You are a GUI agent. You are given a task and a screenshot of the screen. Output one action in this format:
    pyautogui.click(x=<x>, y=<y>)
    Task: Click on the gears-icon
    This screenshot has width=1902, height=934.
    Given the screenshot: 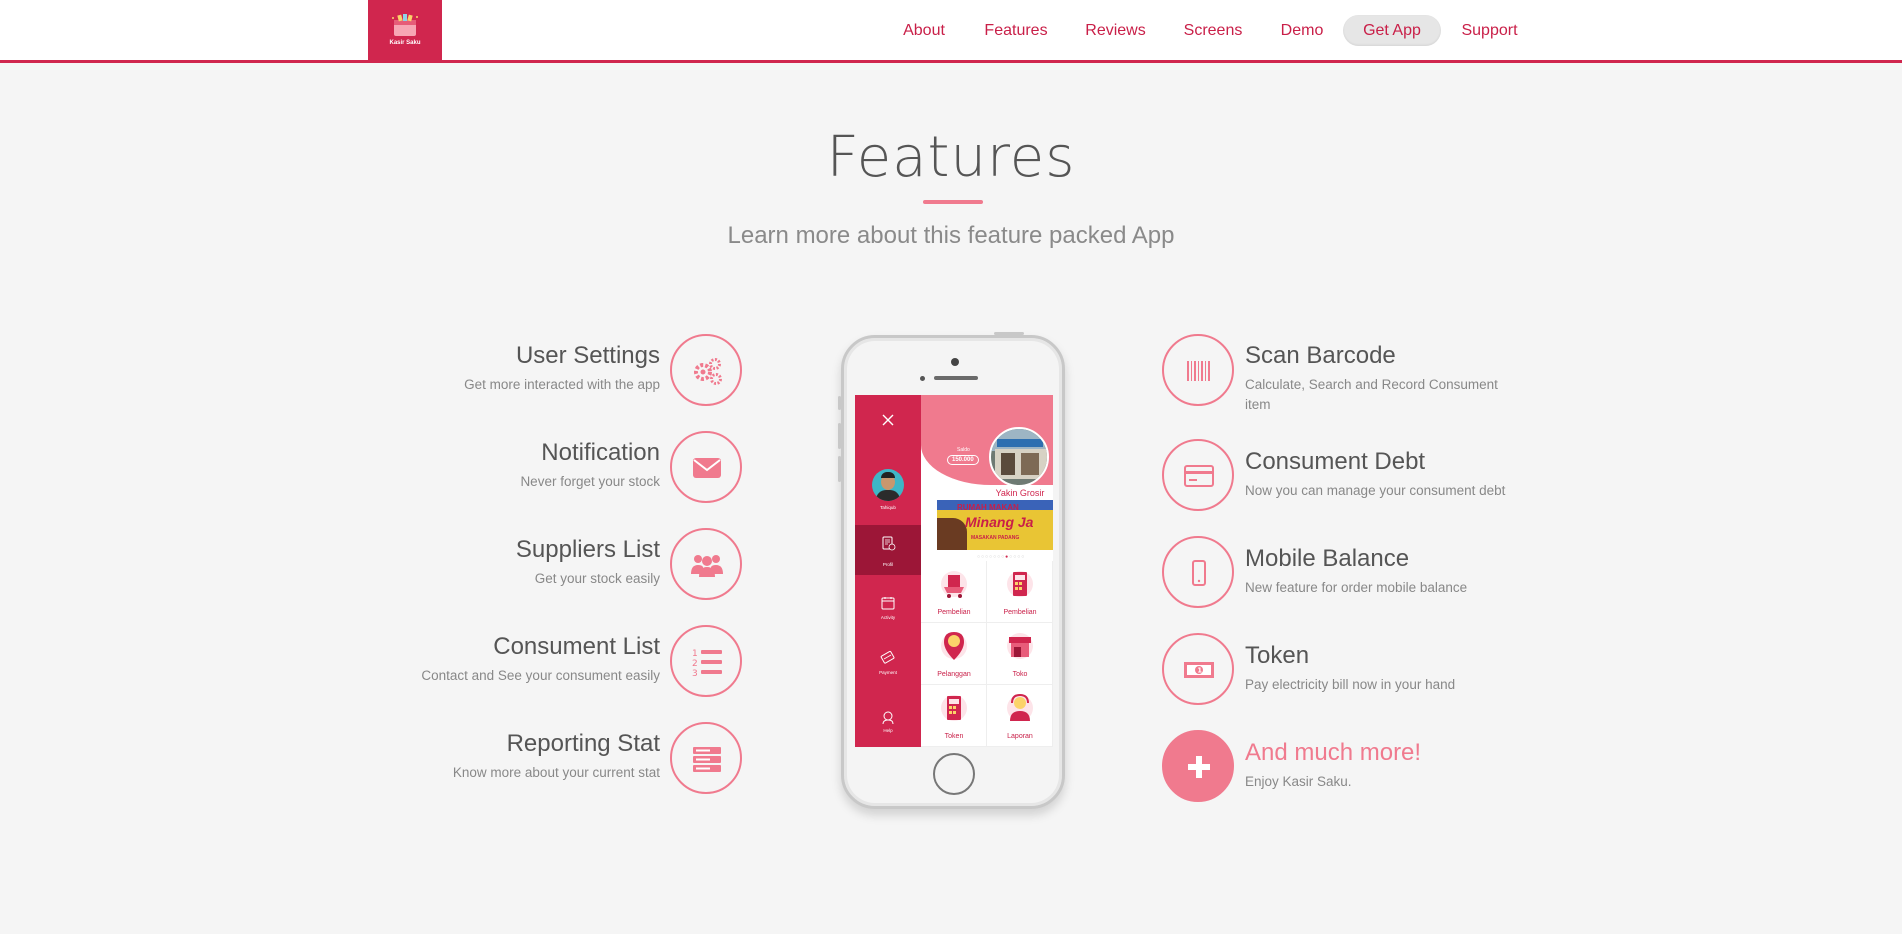 What is the action you would take?
    pyautogui.click(x=708, y=371)
    